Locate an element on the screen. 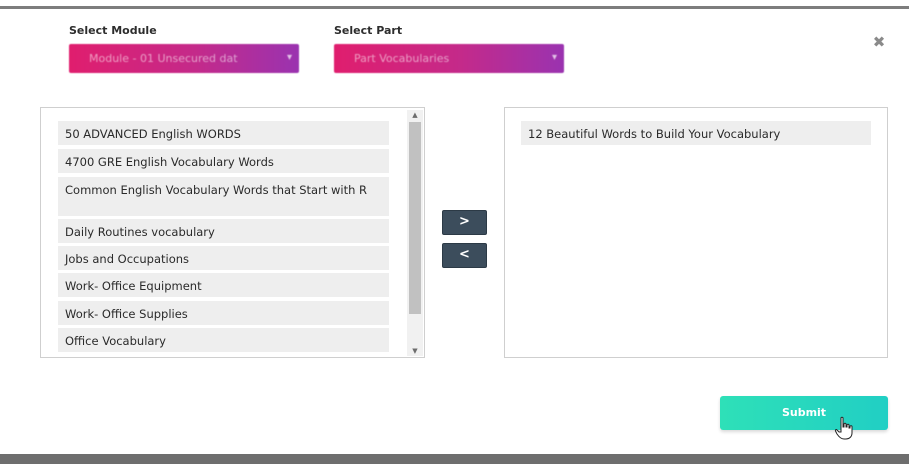 The width and height of the screenshot is (909, 464). list-item: Jobs and Occupations is located at coordinates (223, 258).